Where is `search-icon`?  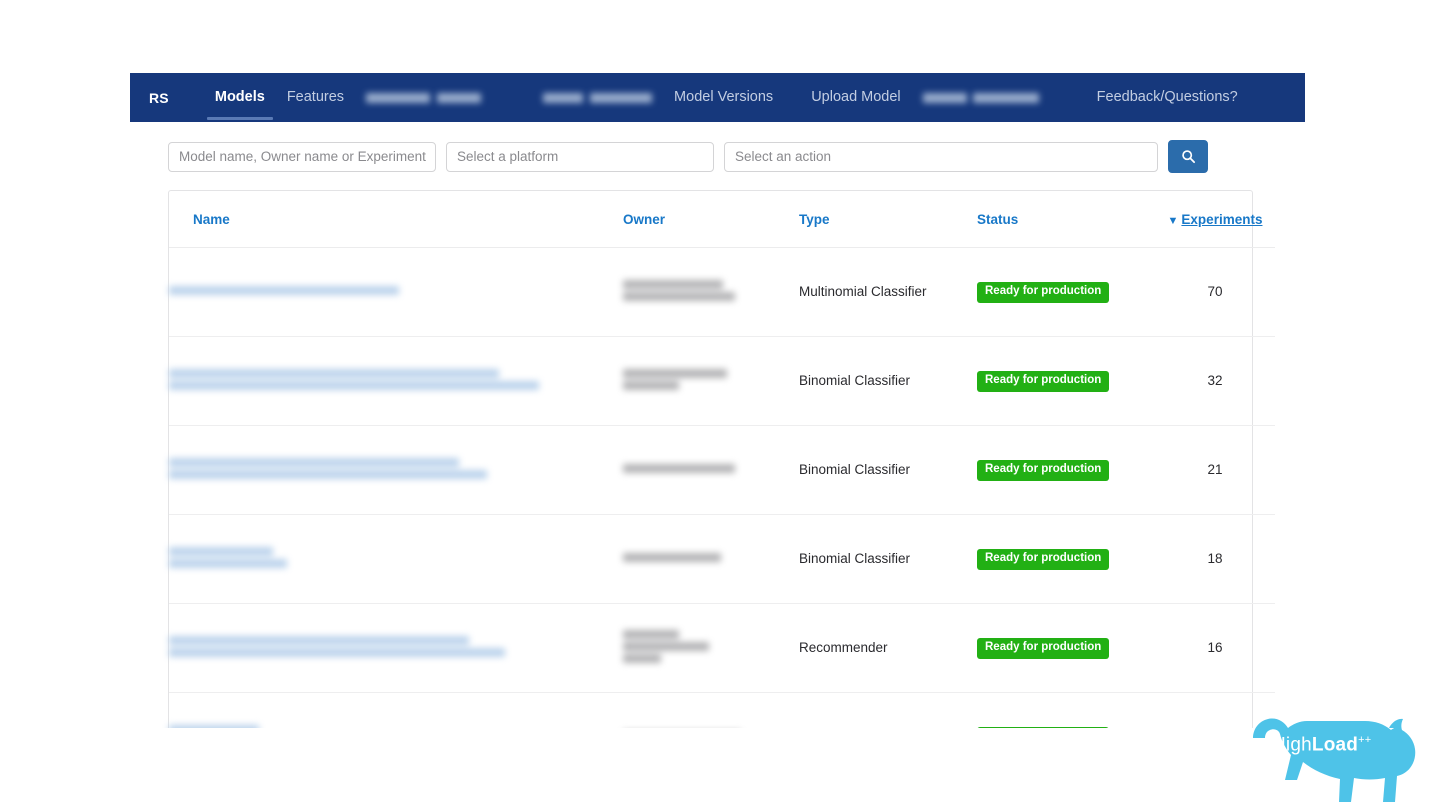
search-icon is located at coordinates (1188, 156).